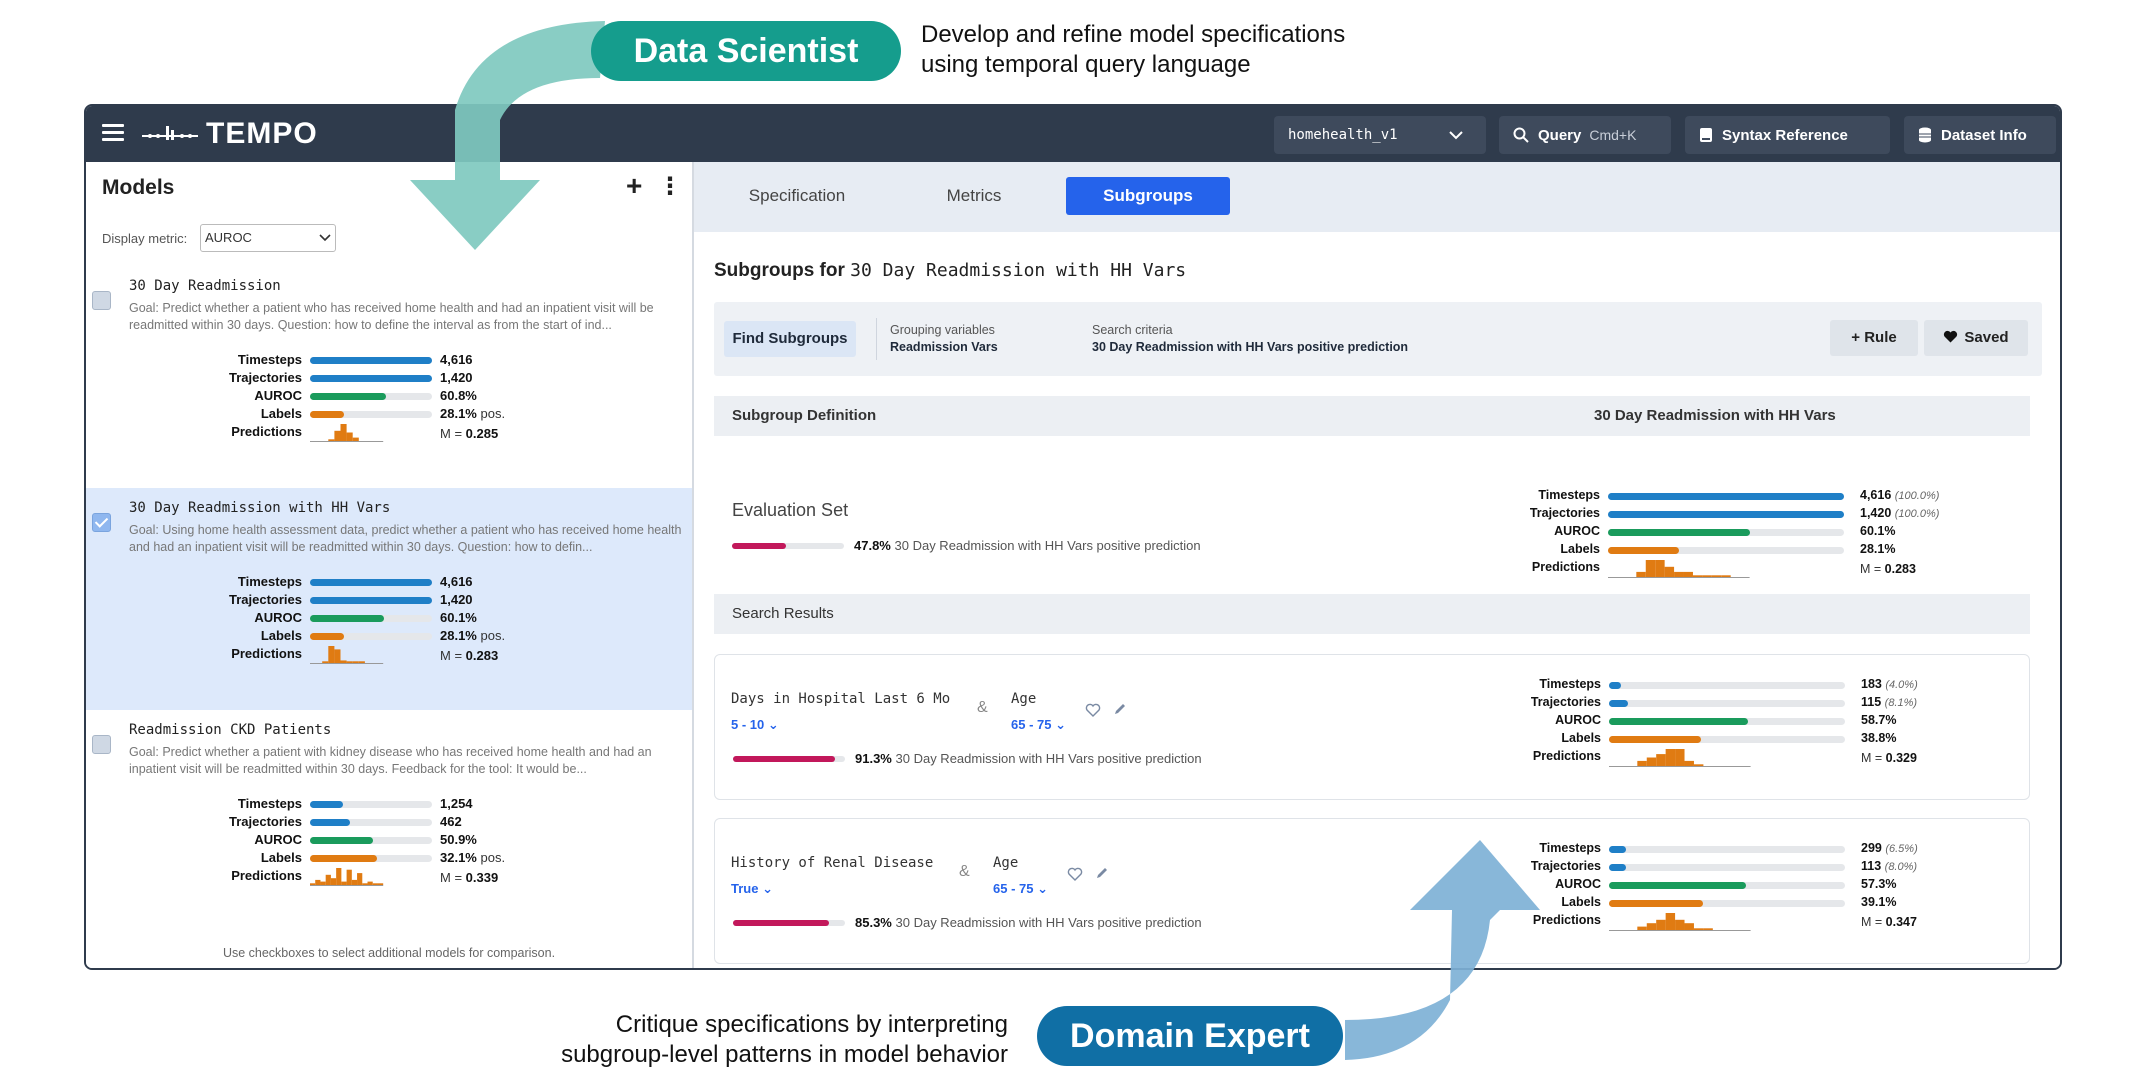 The height and width of the screenshot is (1083, 2138). Describe the element at coordinates (205, 286) in the screenshot. I see `model-name: 30 Day Readmission` at that location.